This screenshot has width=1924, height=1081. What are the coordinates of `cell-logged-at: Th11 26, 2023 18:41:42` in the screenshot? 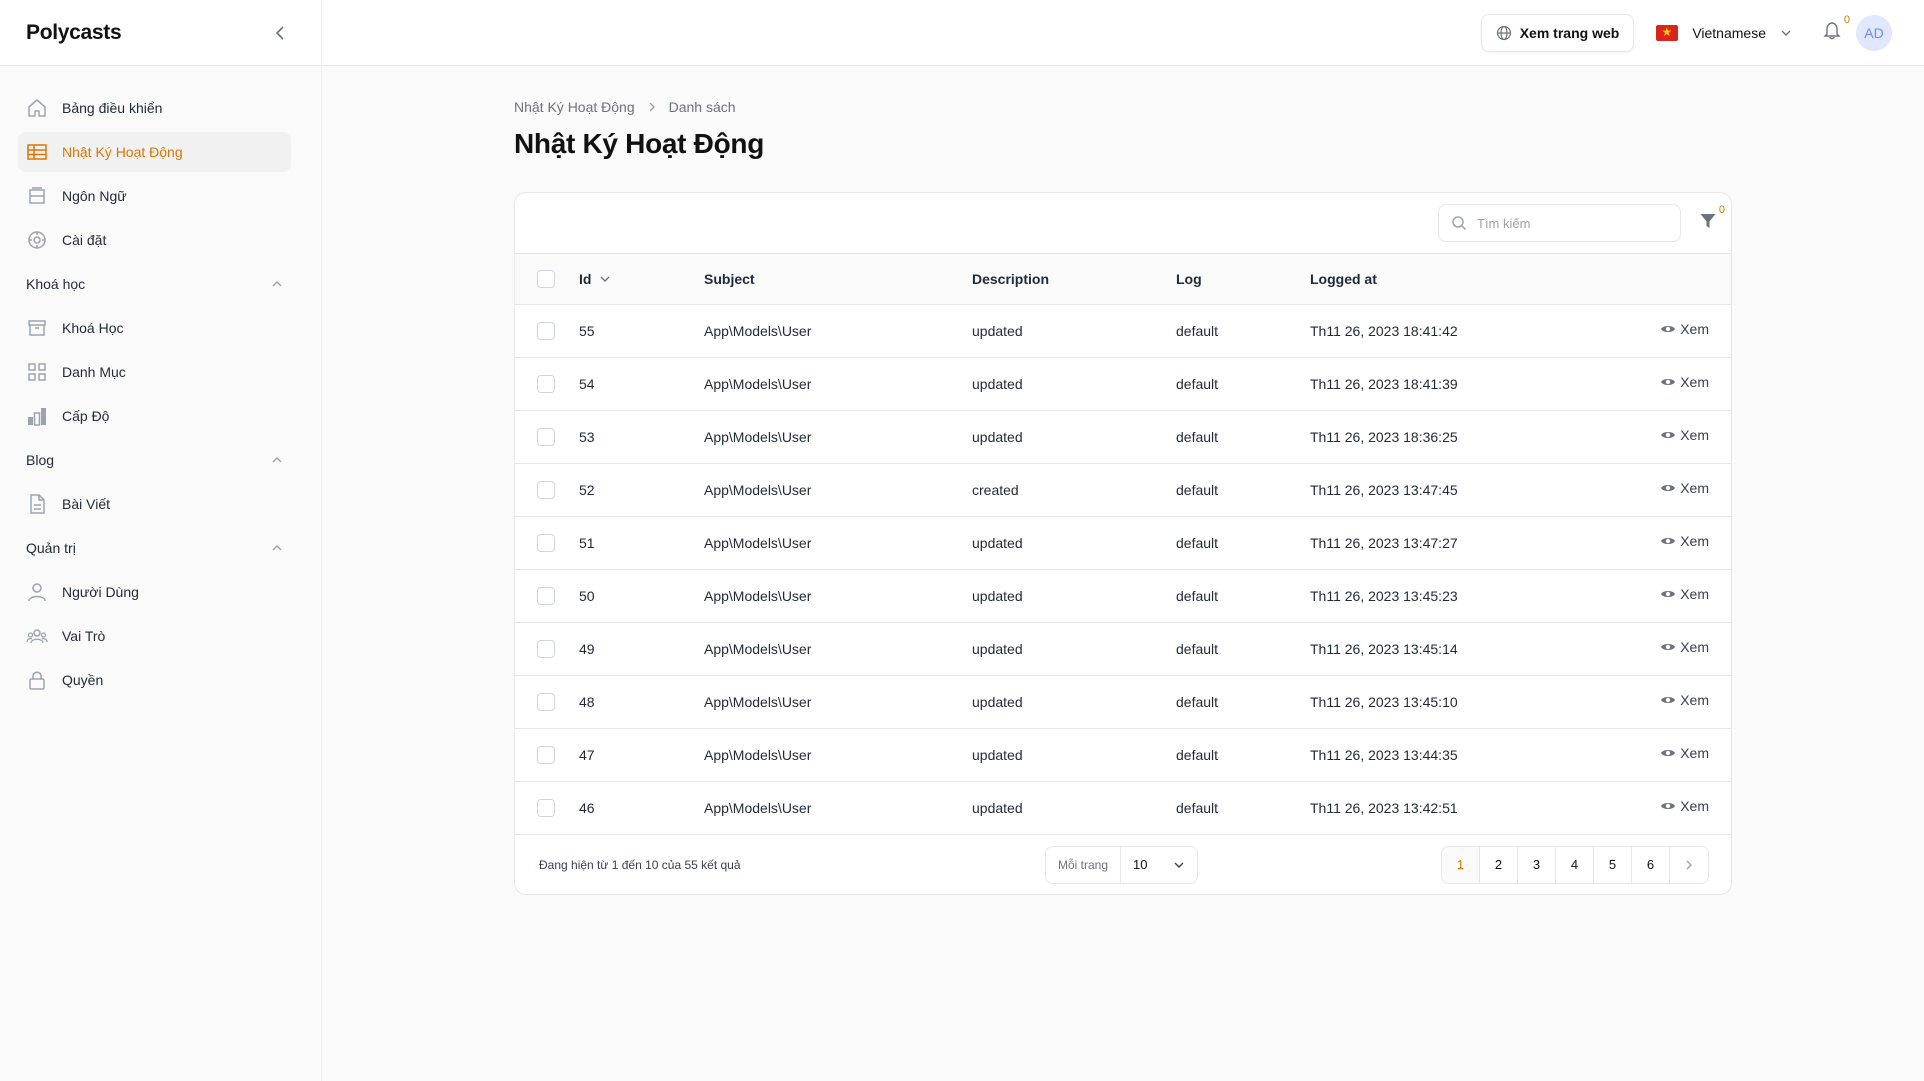 It's located at (1384, 330).